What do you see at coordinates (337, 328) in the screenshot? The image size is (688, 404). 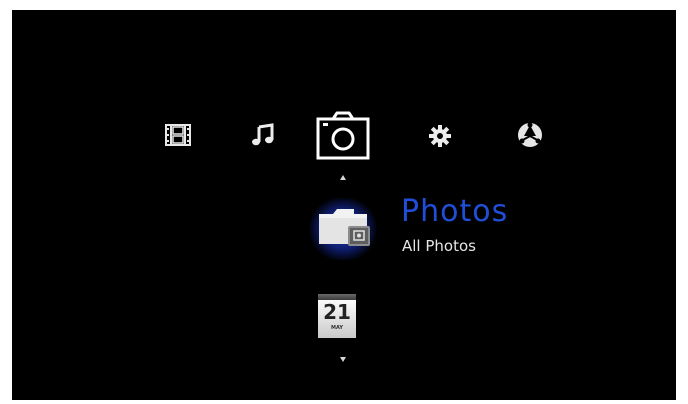 I see `calendar-month: MAY` at bounding box center [337, 328].